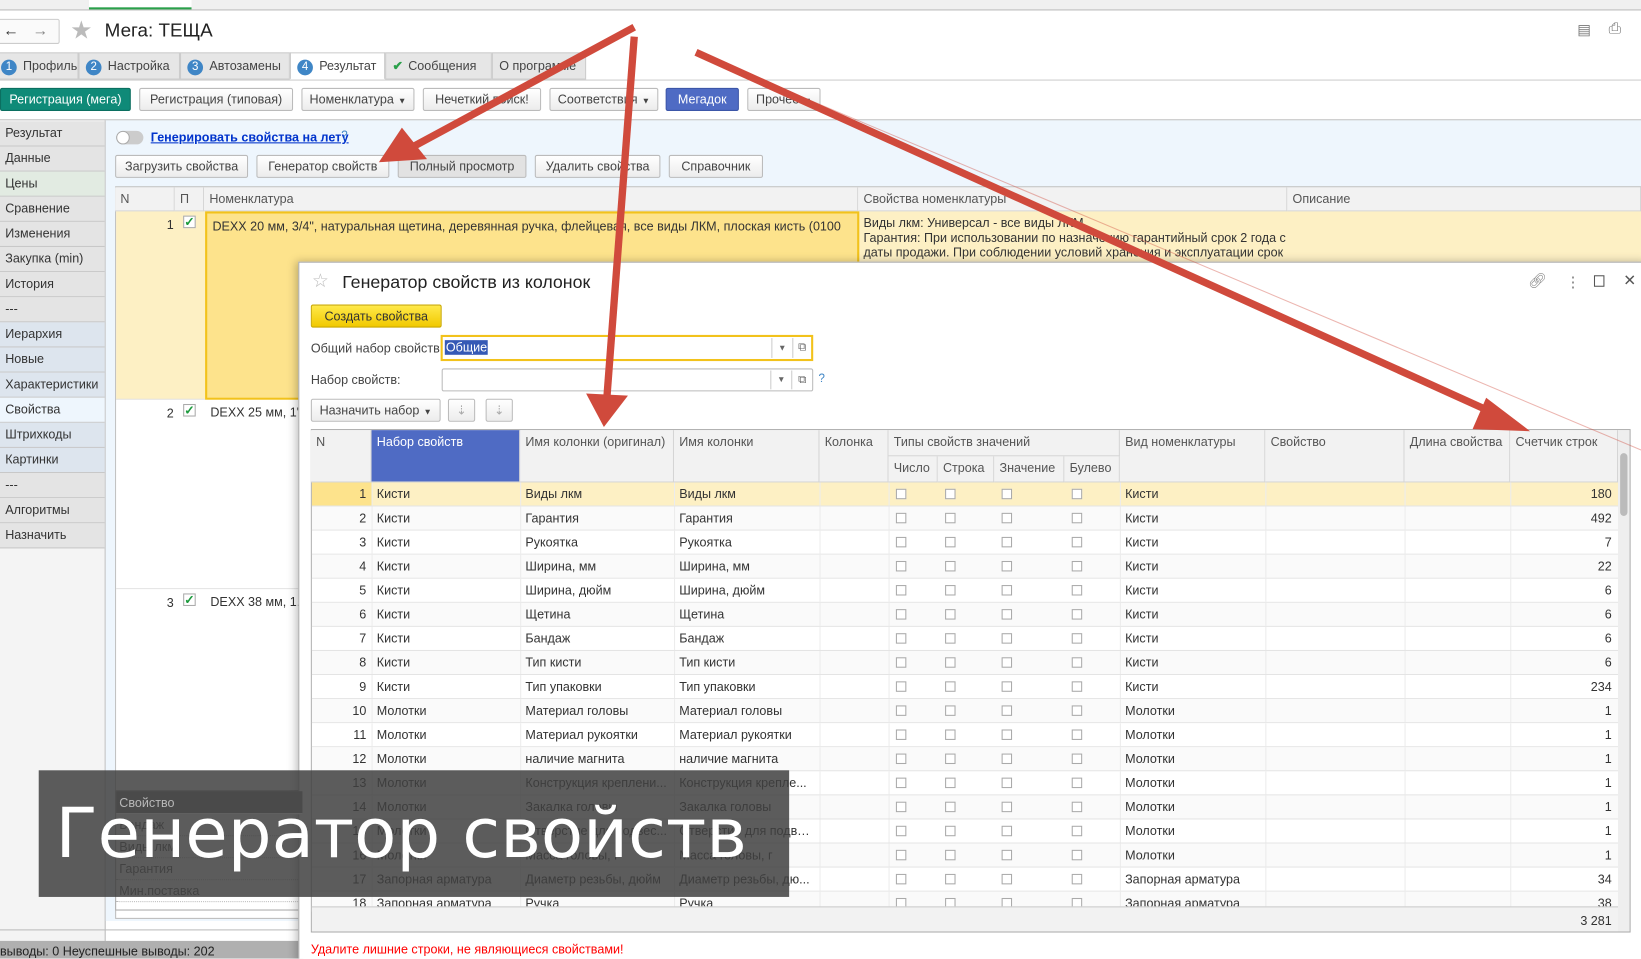  Describe the element at coordinates (620, 216) in the screenshot. I see `arrow-to-column-name` at that location.